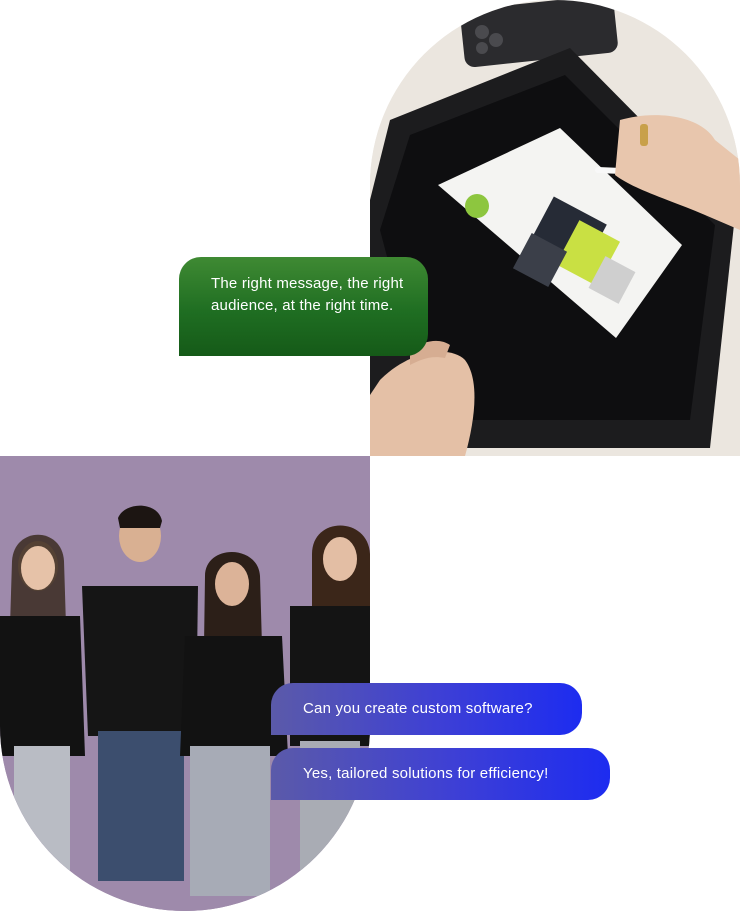 The height and width of the screenshot is (911, 740). I want to click on question-text: Can you create custom software?, so click(418, 708).